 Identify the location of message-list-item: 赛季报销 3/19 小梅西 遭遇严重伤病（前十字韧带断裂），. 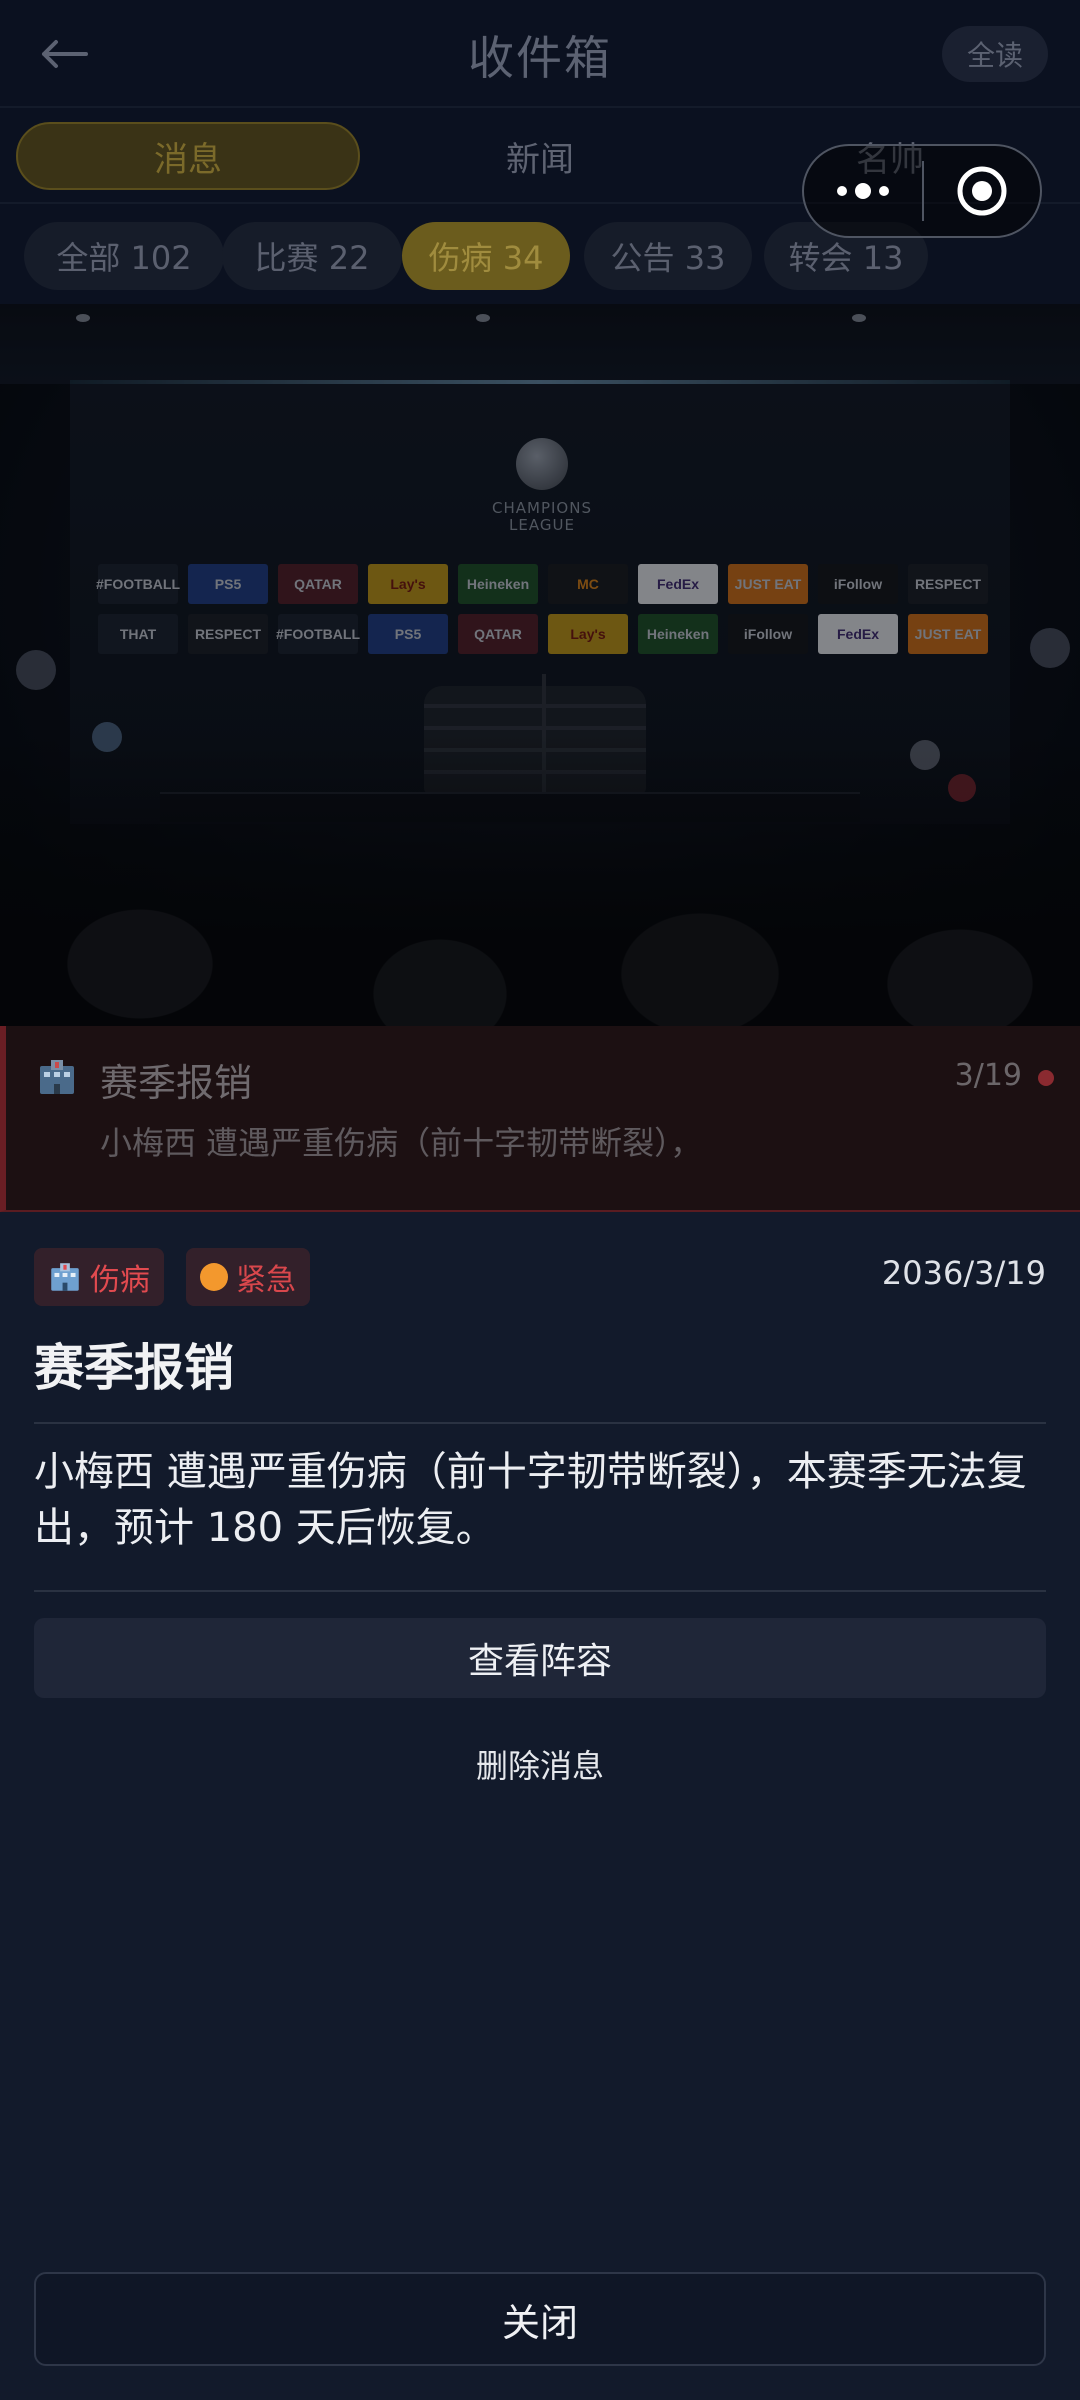
(540, 1119).